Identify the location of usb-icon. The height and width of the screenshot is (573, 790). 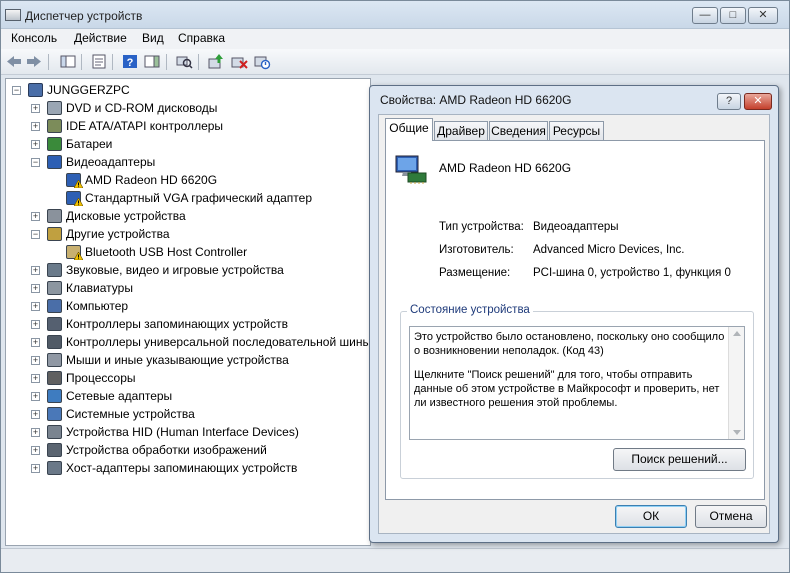
(54, 342).